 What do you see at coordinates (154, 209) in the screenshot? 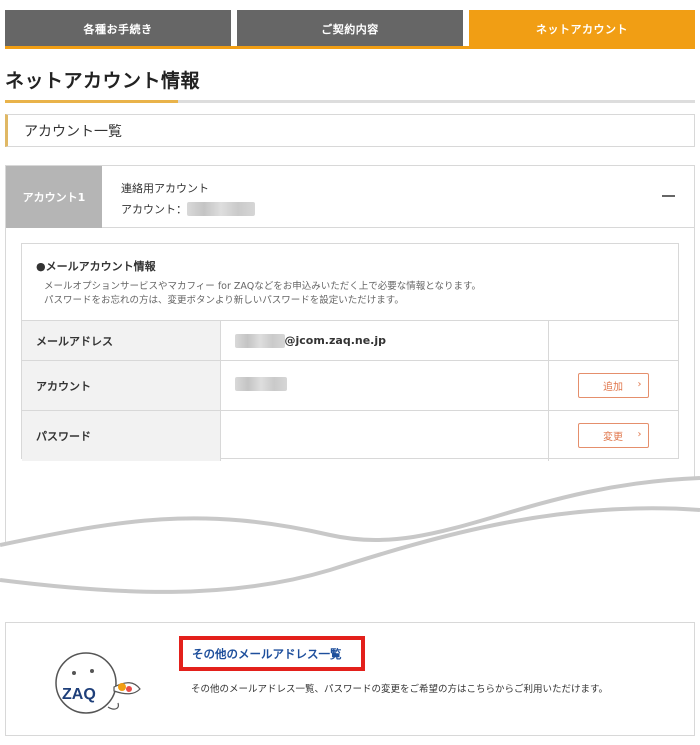
I see `account-id-label: アカウント：` at bounding box center [154, 209].